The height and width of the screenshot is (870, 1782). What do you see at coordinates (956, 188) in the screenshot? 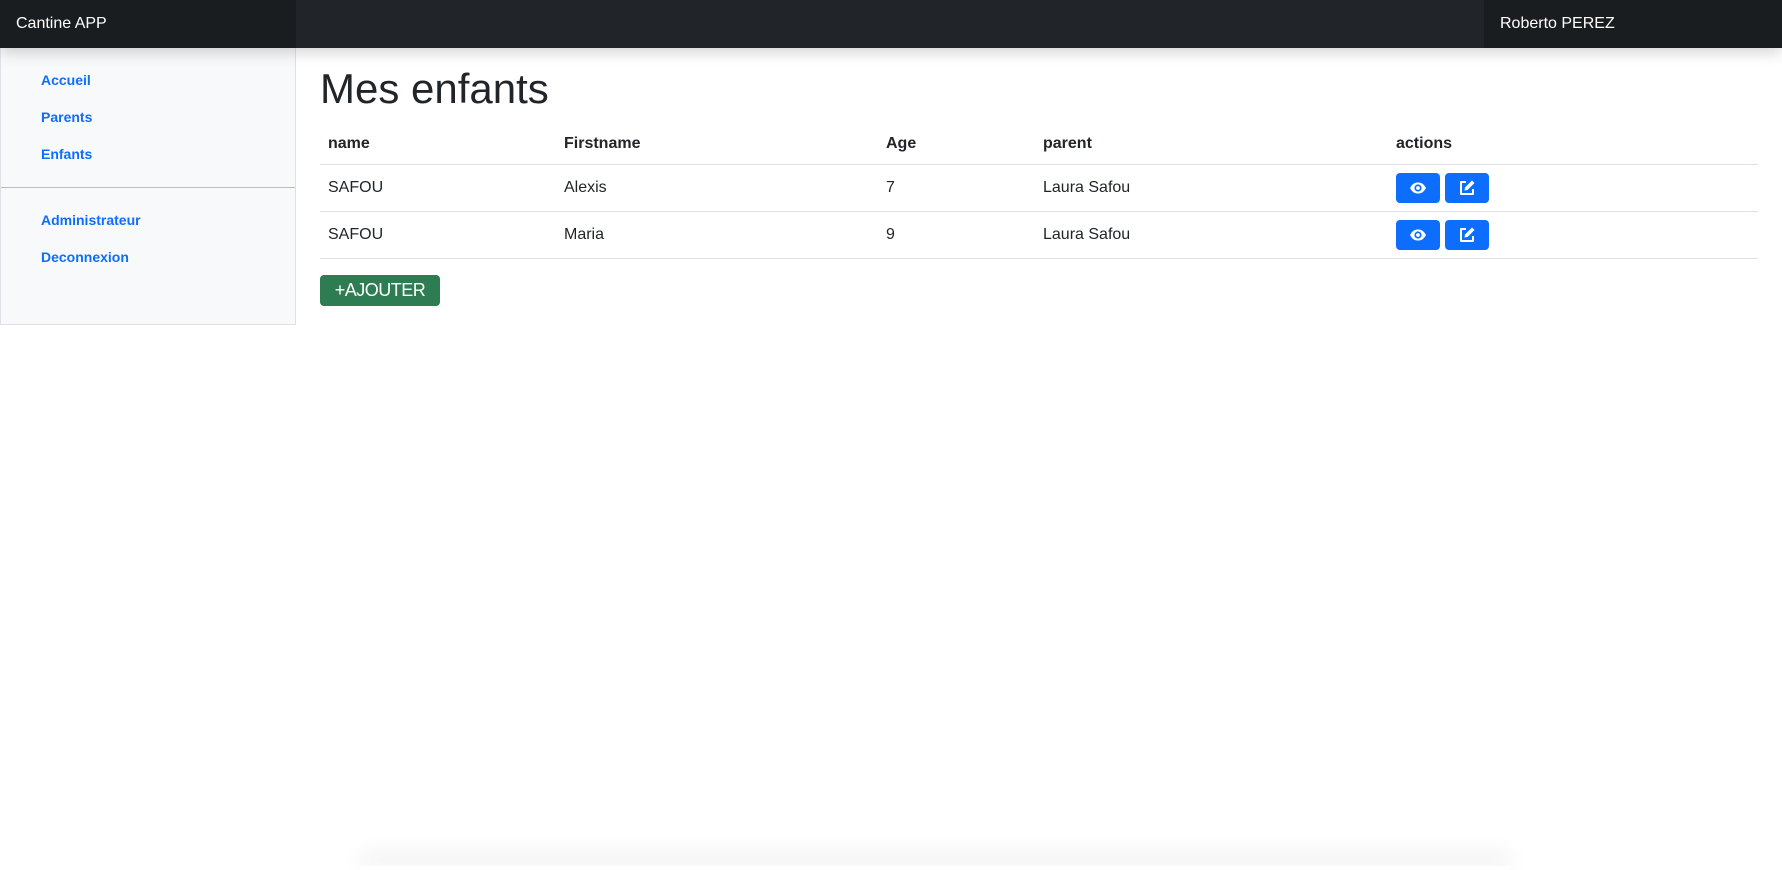
I see `cell-age: 7` at bounding box center [956, 188].